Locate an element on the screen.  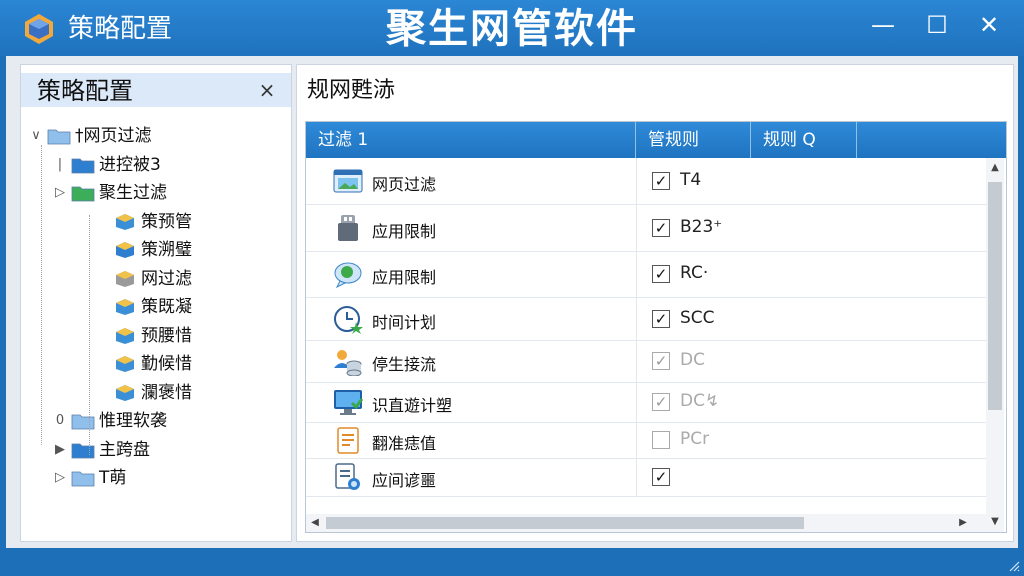
horizontal-scrollbar: ◀ ▶ is located at coordinates (646, 523).